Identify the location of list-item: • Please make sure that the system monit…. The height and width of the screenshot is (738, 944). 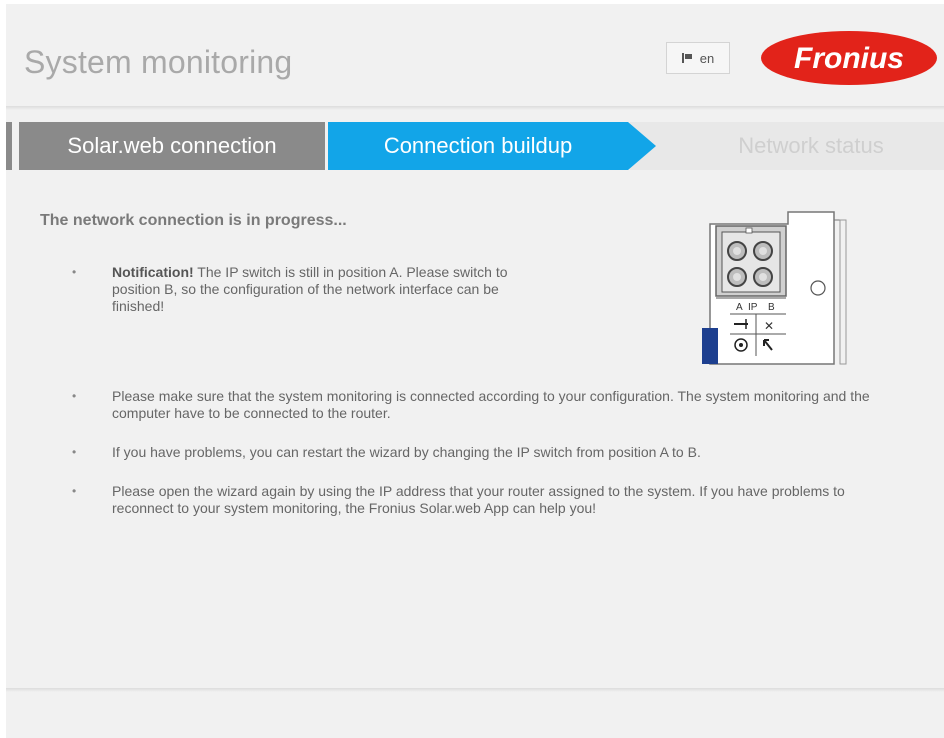
(487, 405).